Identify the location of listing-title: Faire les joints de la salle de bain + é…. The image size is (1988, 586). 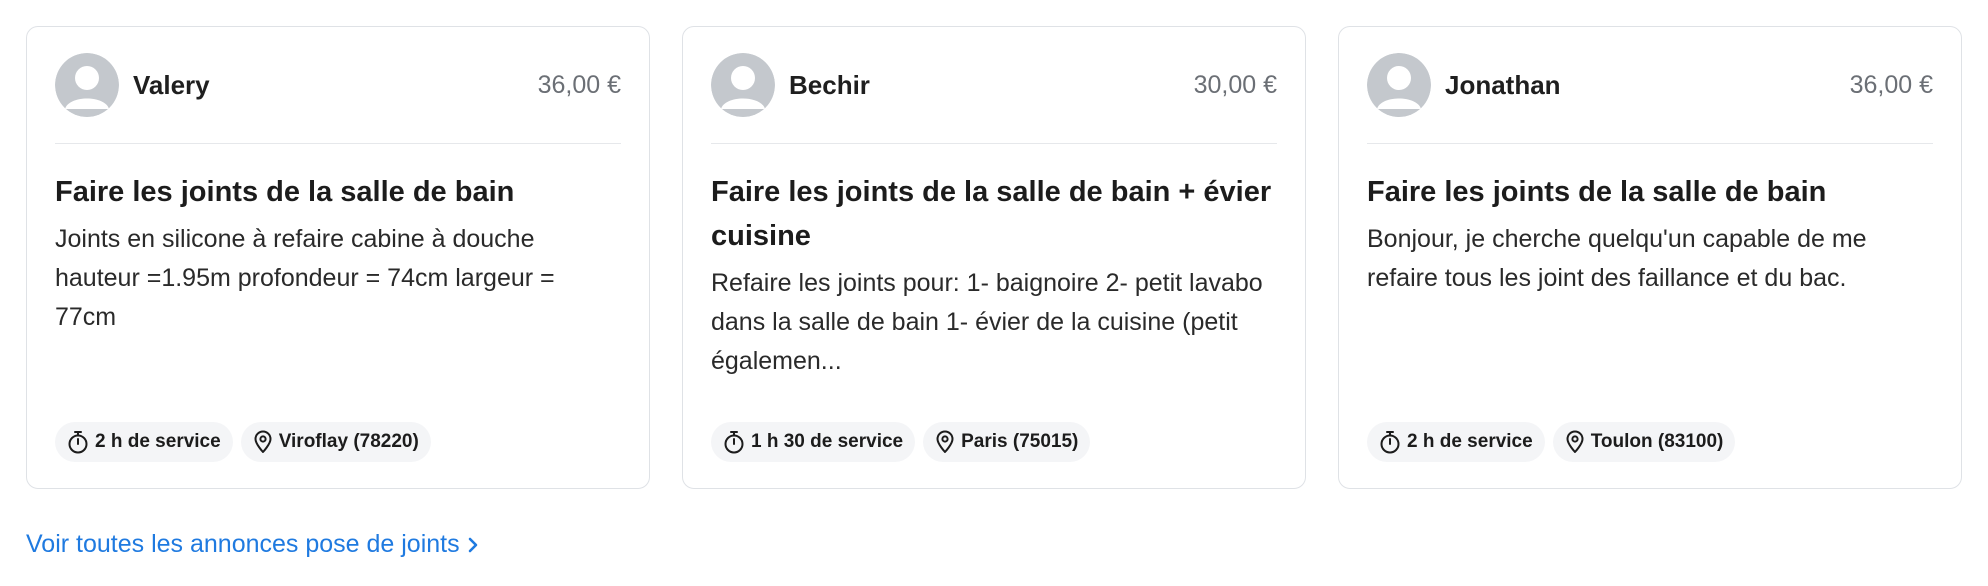
(991, 214).